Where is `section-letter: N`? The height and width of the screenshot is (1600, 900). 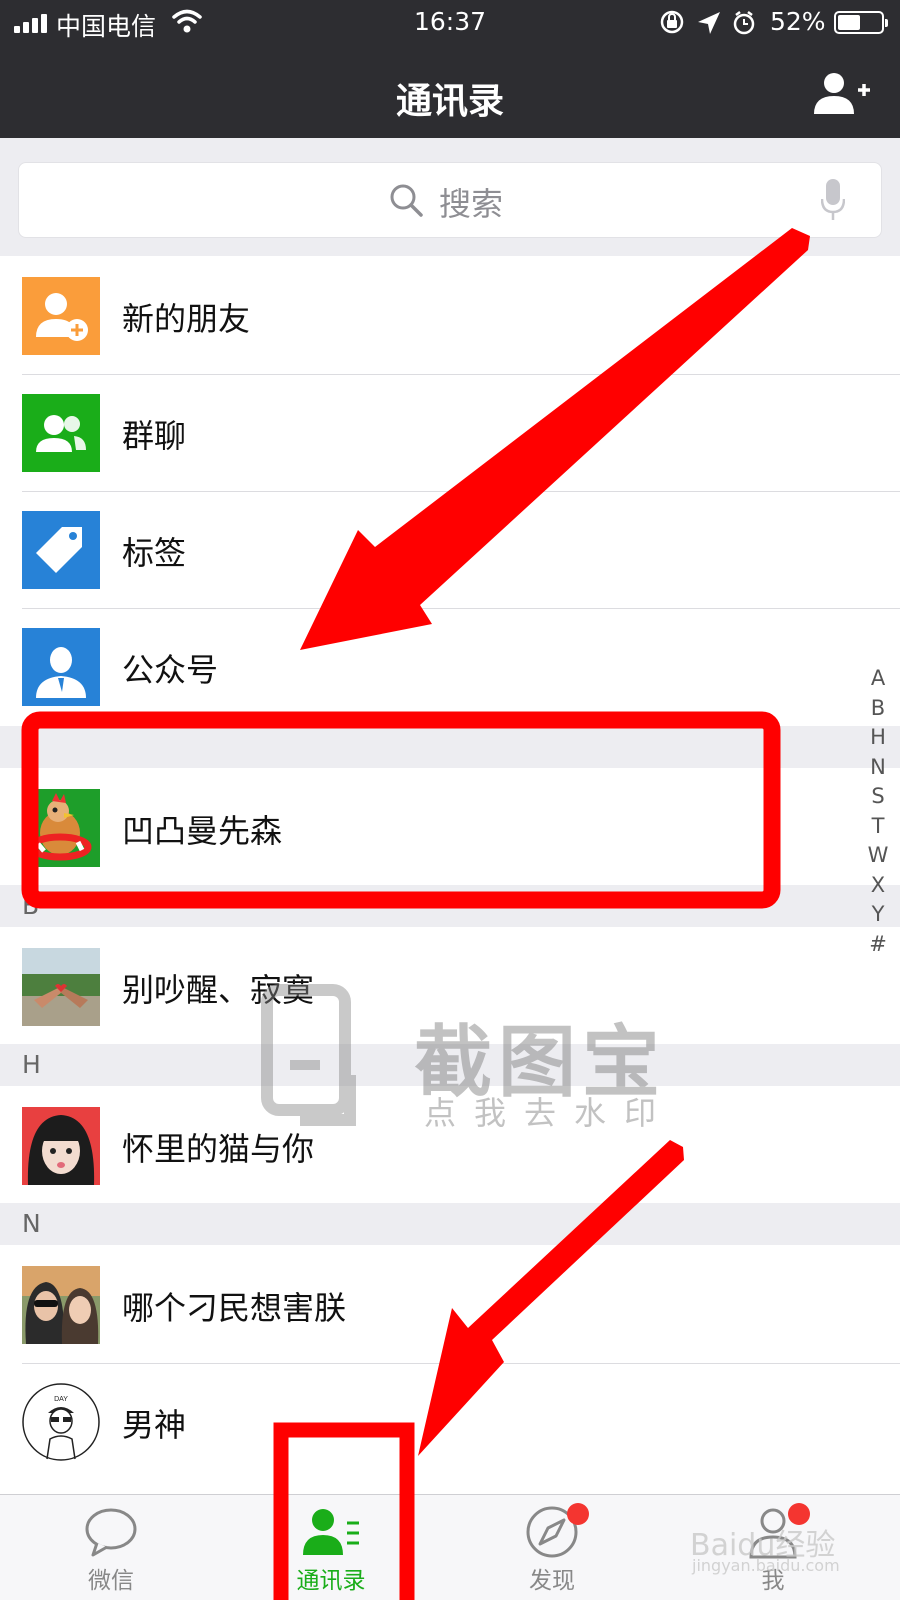 section-letter: N is located at coordinates (31, 1223).